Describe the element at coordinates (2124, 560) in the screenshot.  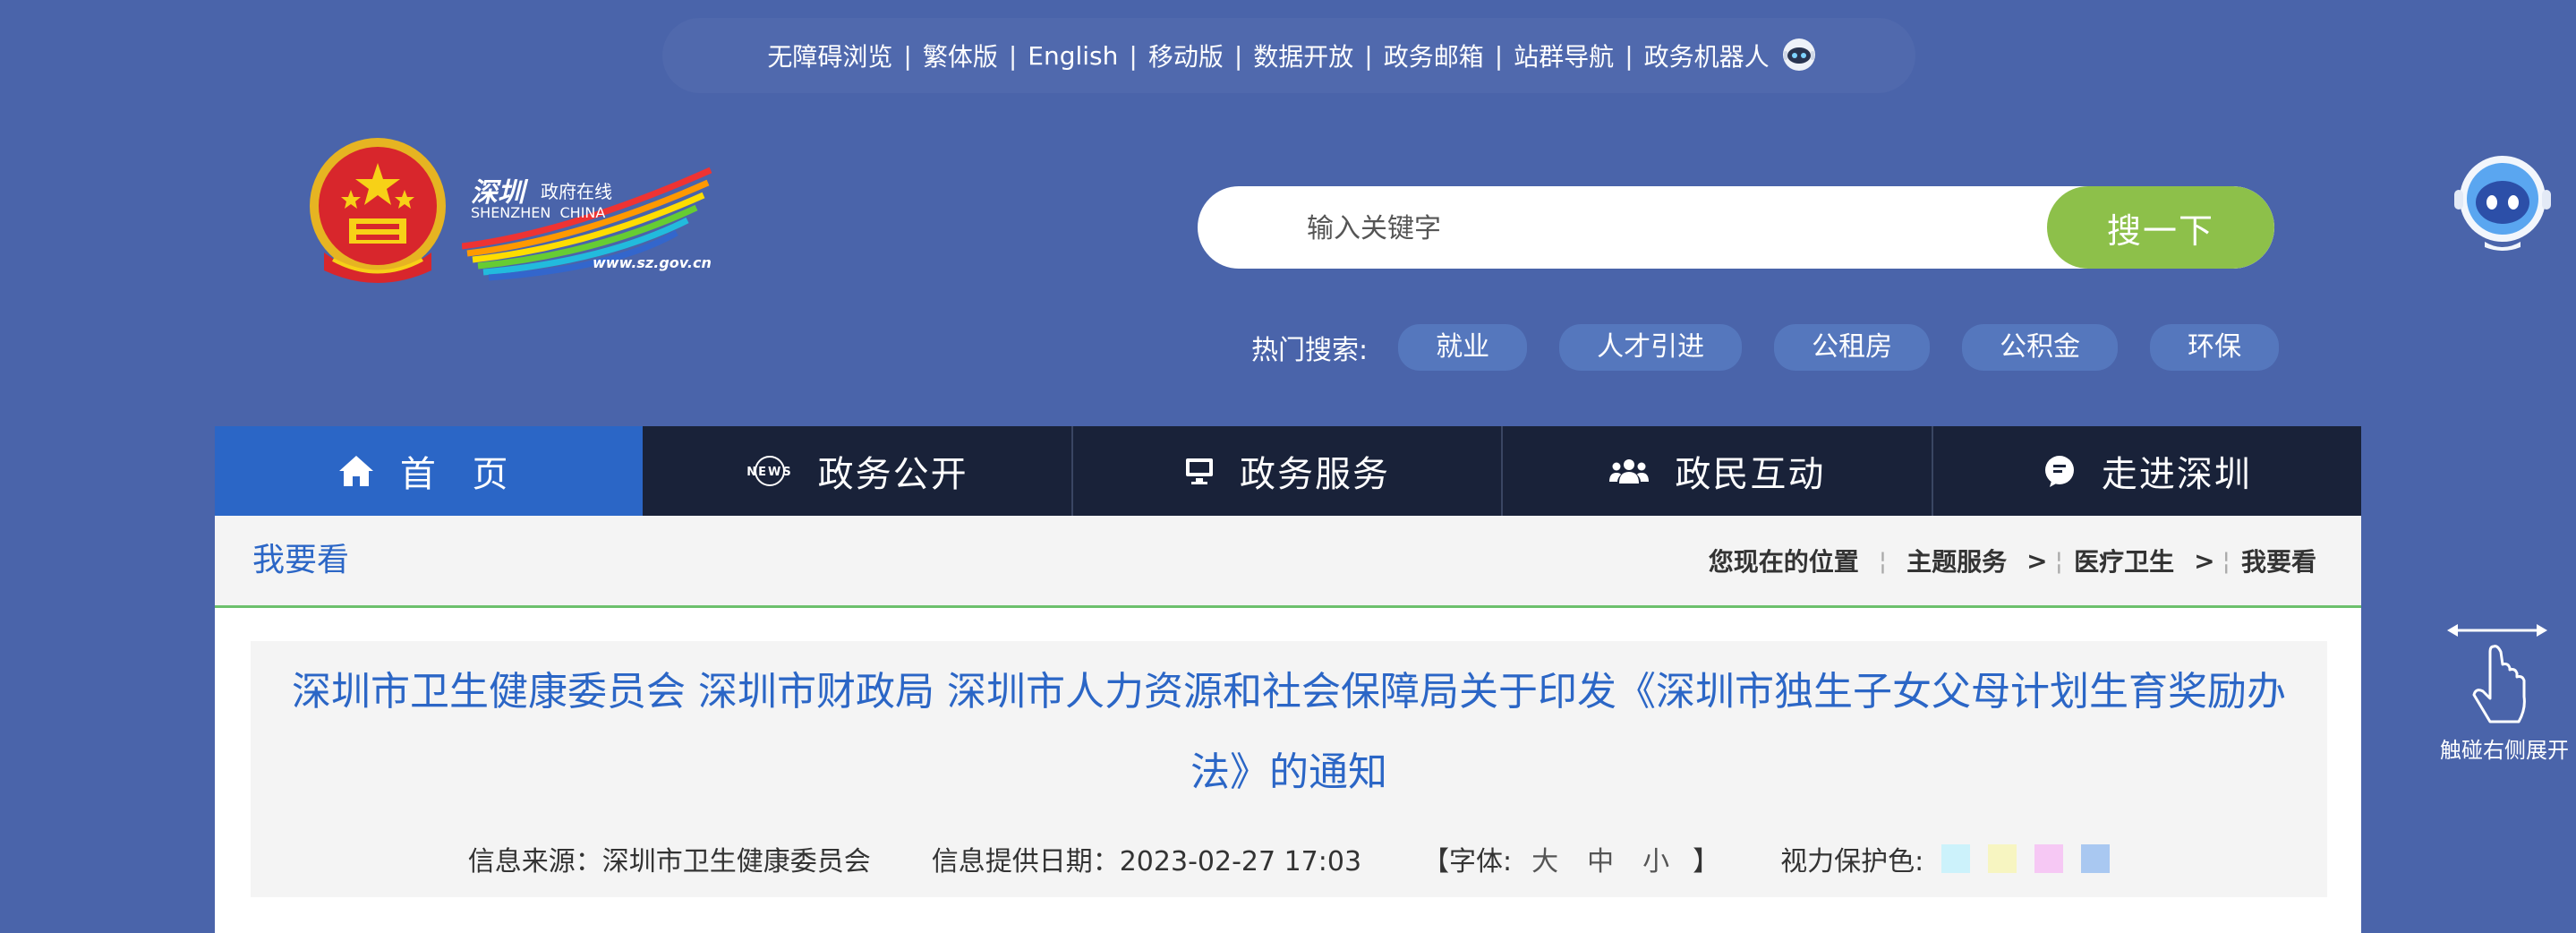
I see `breadcrumb-item-medical: 医疗卫生` at that location.